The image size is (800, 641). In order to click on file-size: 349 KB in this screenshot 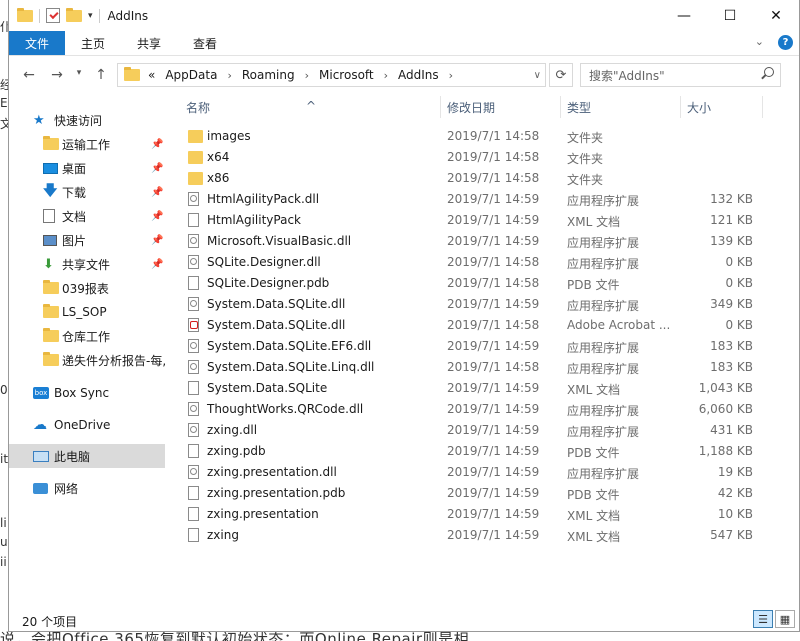, I will do `click(731, 304)`.